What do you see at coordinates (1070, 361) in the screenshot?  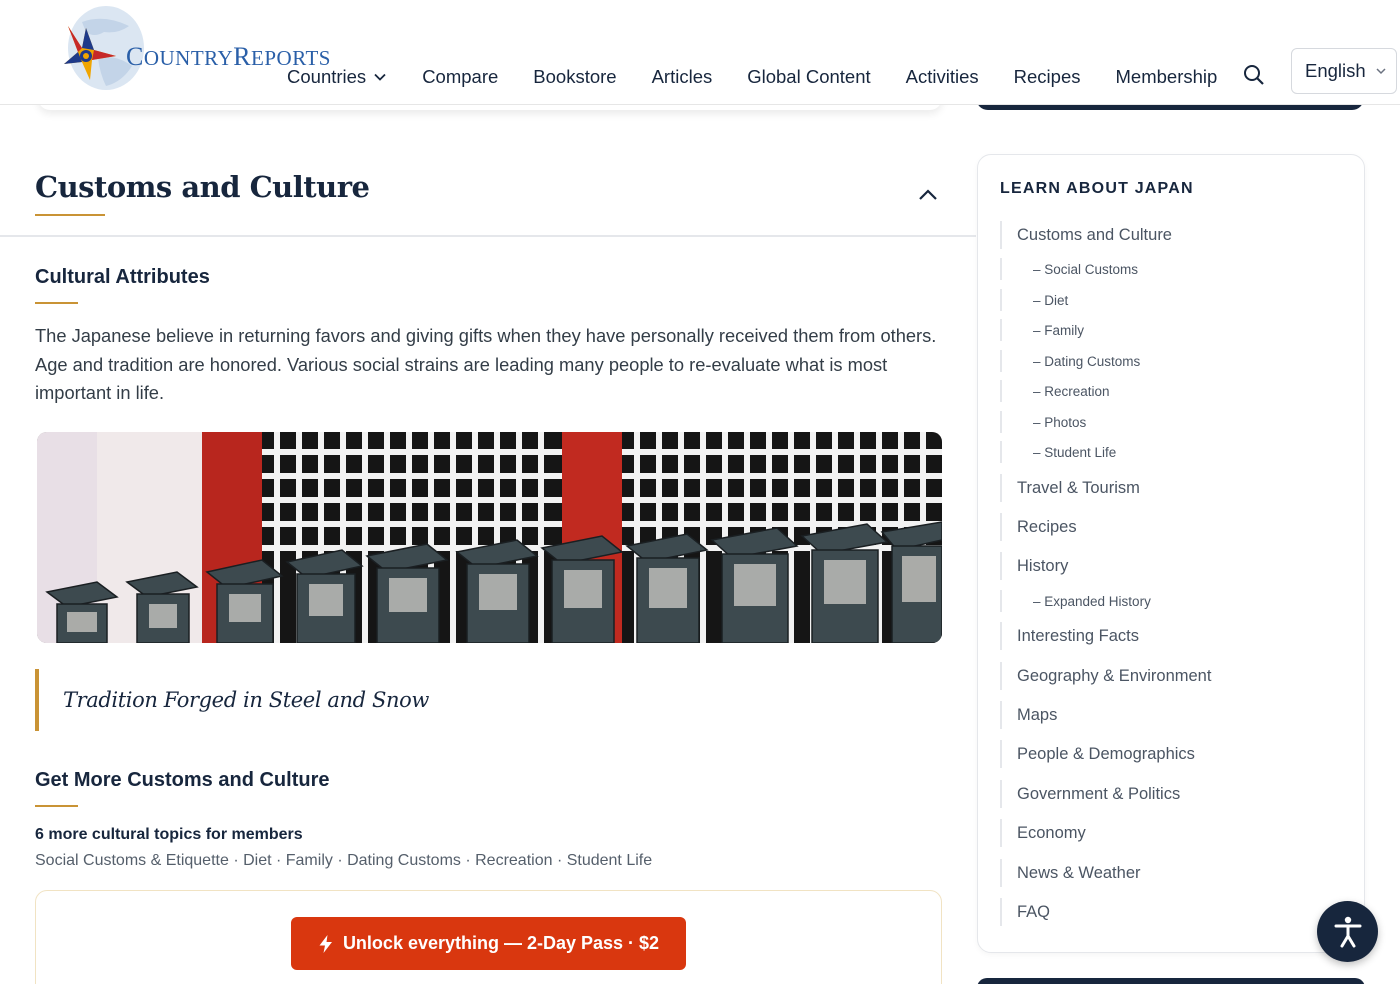 I see `sidebar-item-dating-customs: – Dating Customs` at bounding box center [1070, 361].